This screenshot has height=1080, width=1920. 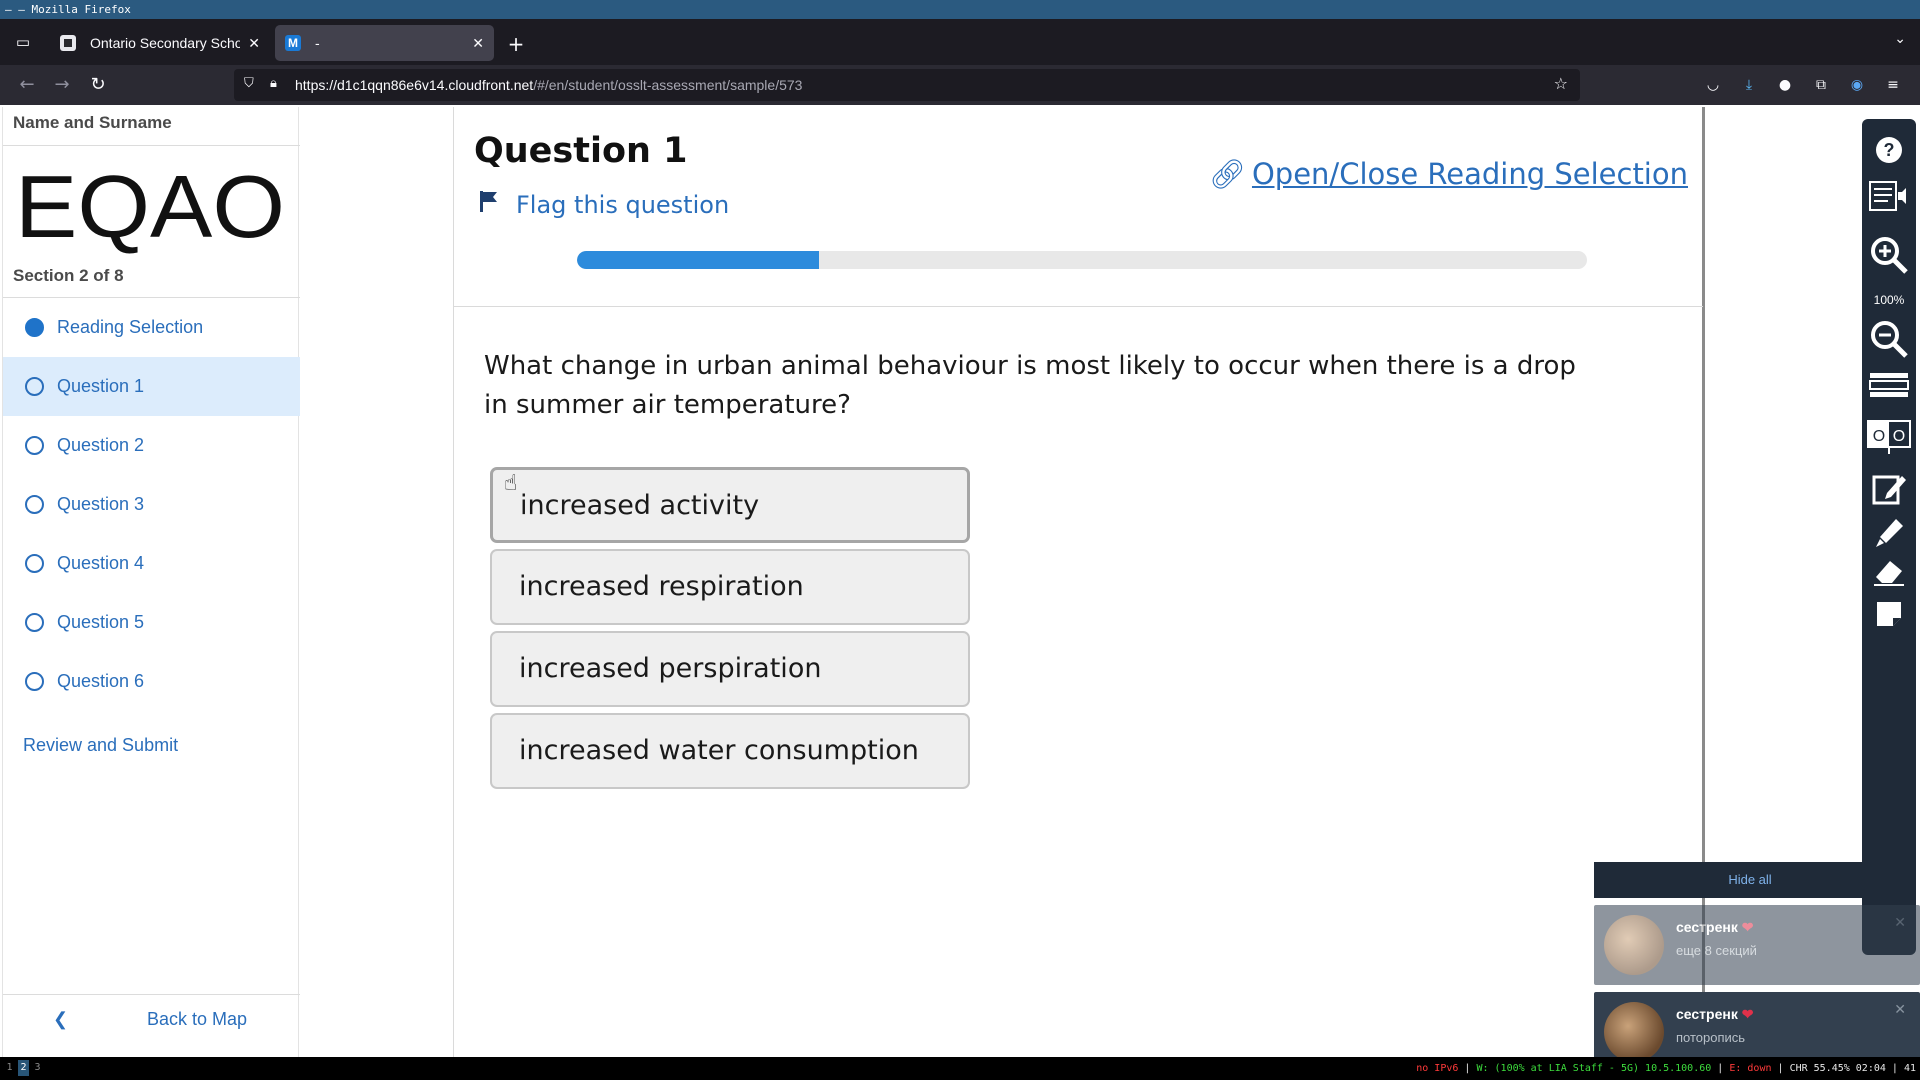 I want to click on tab-title: -, so click(x=317, y=43).